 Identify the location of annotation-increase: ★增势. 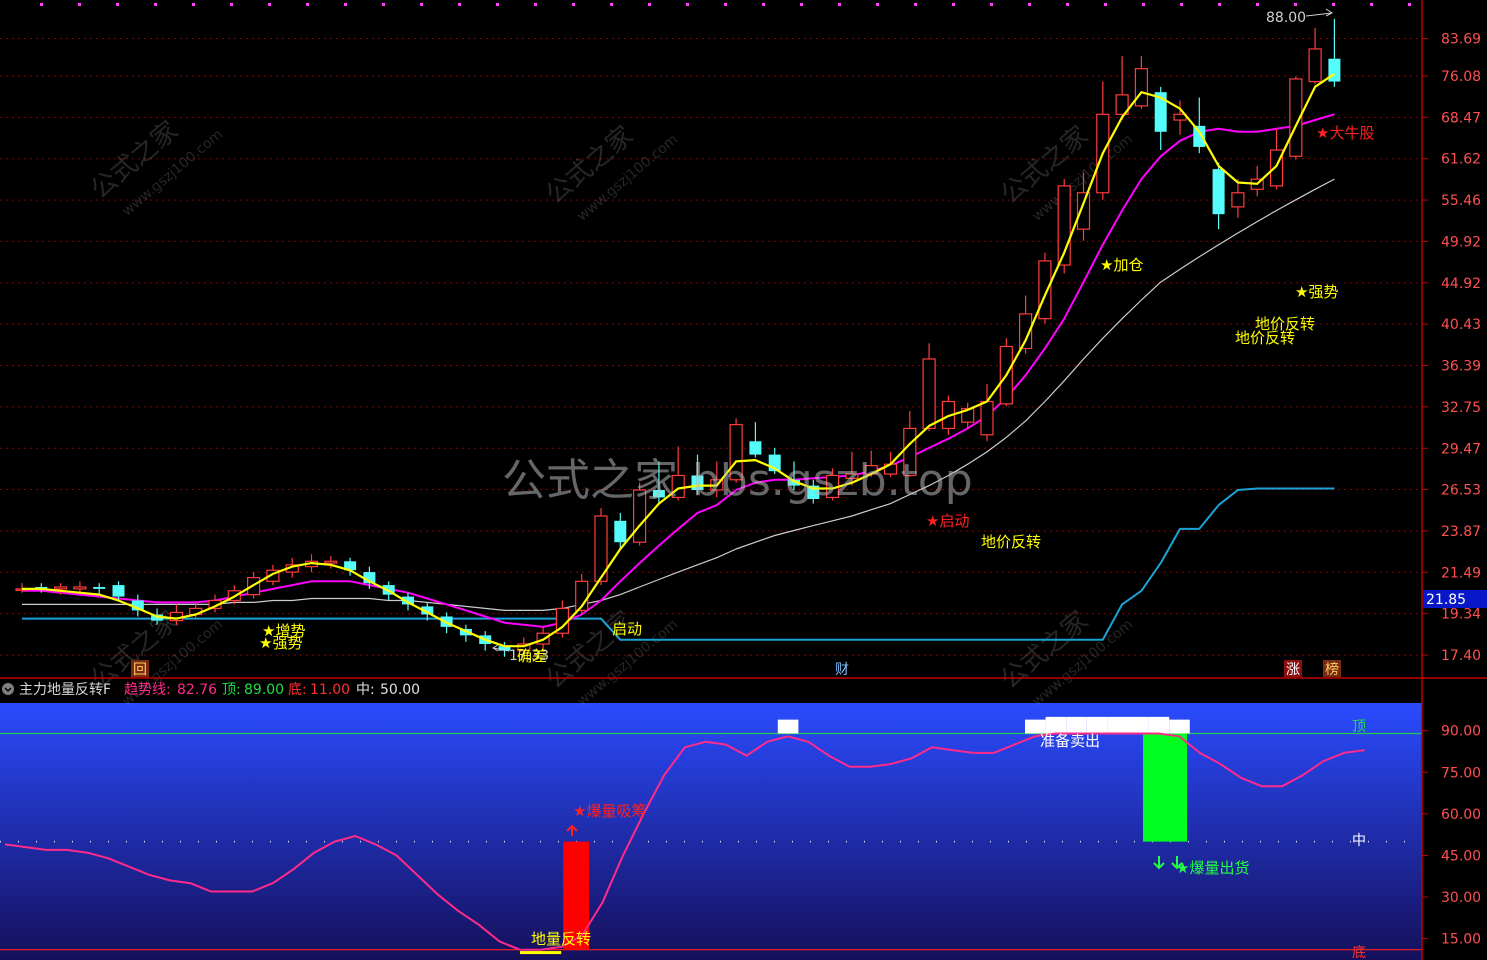
(283, 631).